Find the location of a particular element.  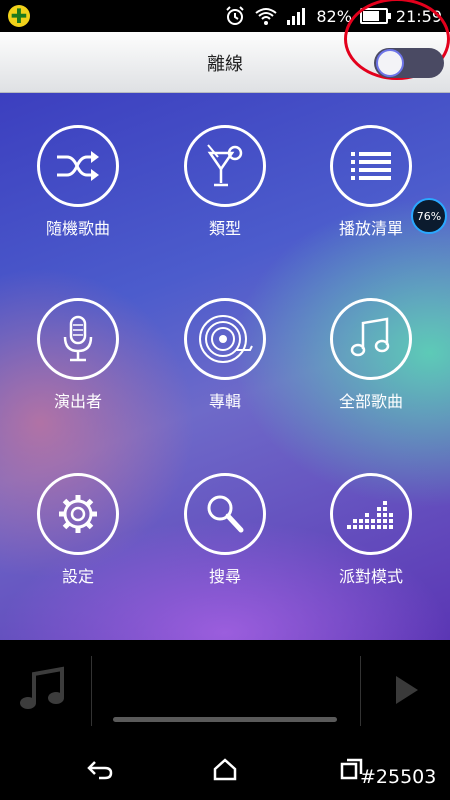

menu-item-album: 專輯 is located at coordinates (225, 355).